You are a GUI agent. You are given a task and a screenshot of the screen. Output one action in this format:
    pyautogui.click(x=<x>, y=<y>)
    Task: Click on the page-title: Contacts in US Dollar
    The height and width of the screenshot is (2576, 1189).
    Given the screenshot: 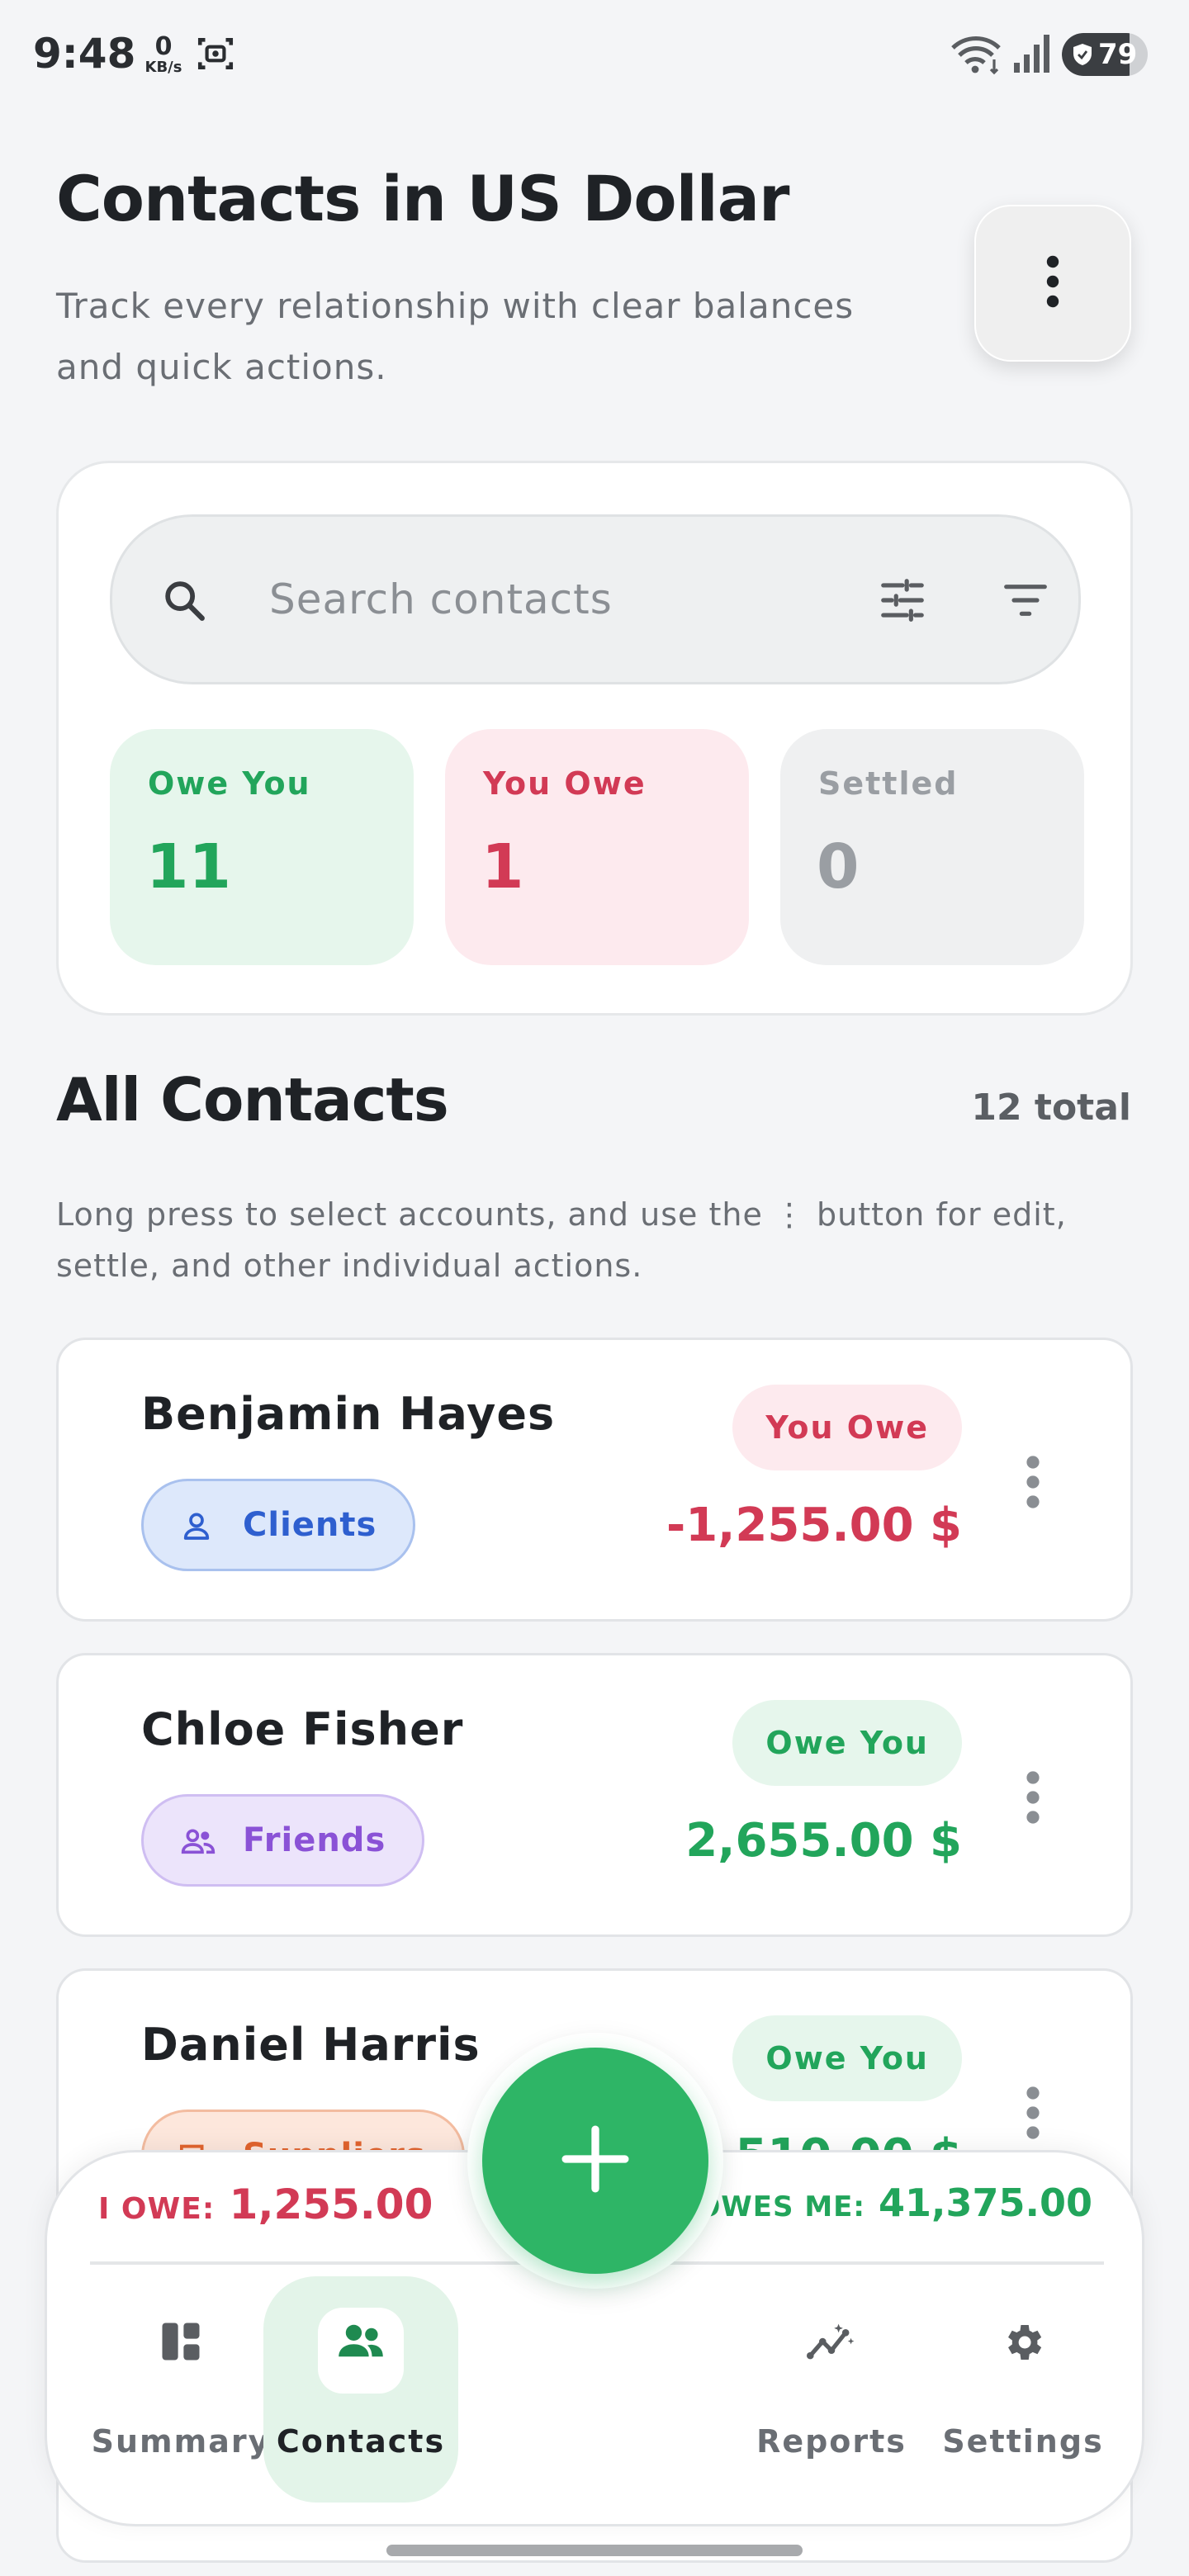 What is the action you would take?
    pyautogui.click(x=422, y=198)
    